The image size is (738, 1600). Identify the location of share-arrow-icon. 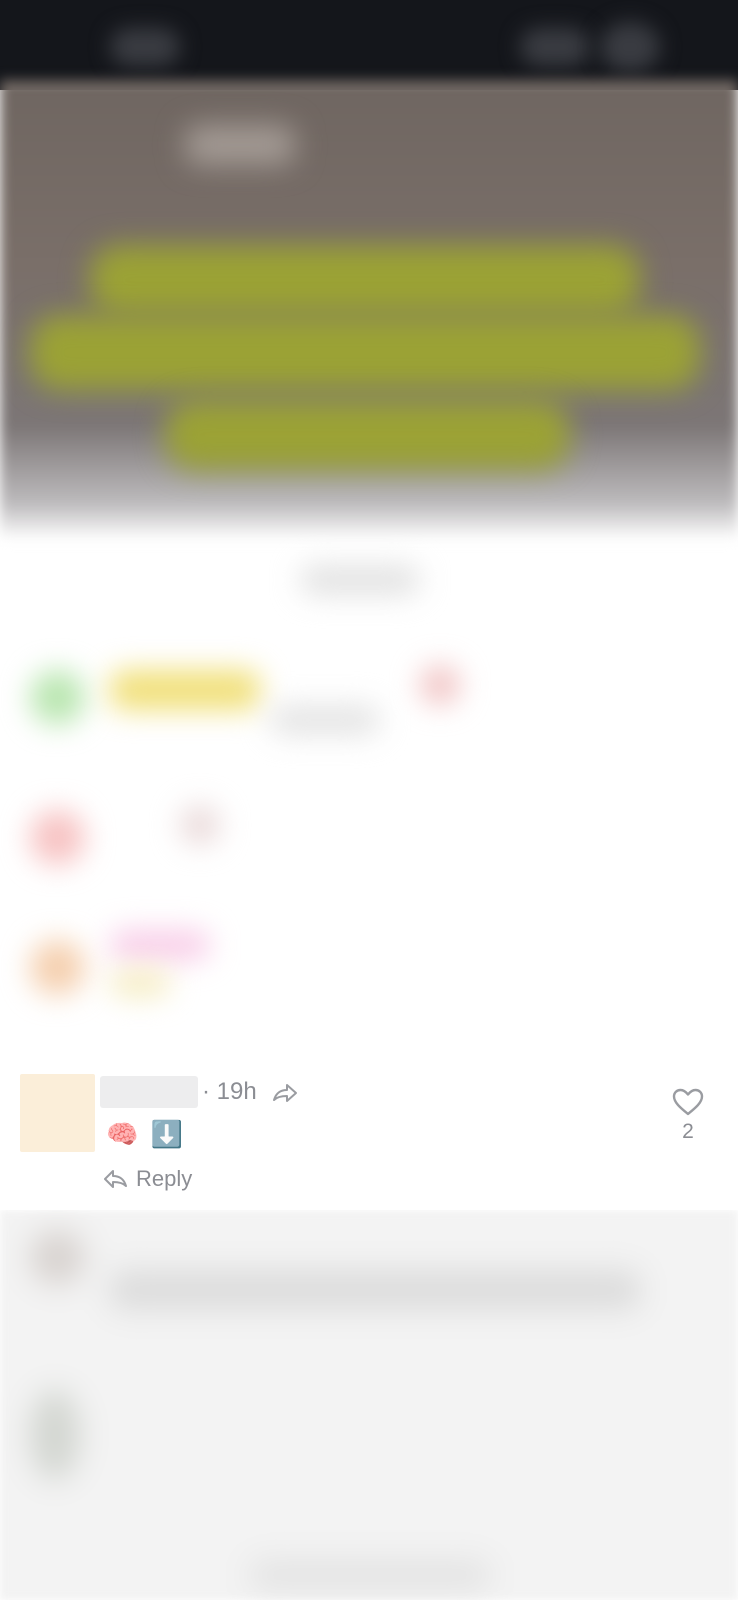
(285, 1093).